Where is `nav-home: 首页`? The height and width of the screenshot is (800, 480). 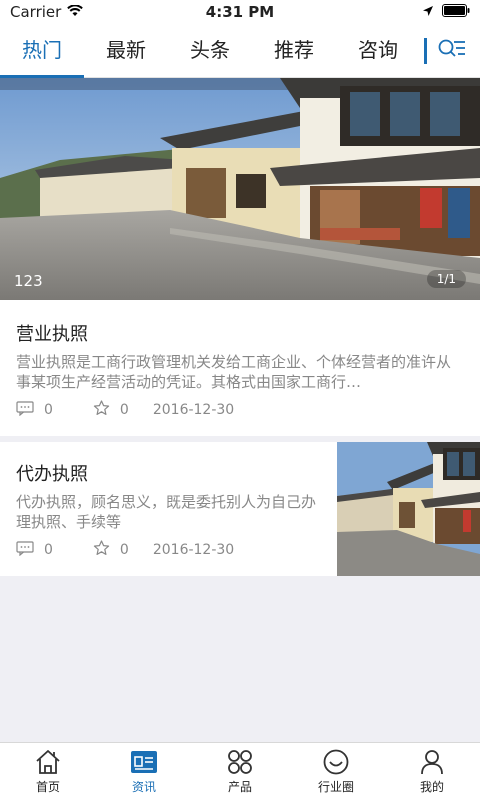
nav-home: 首页 is located at coordinates (48, 771).